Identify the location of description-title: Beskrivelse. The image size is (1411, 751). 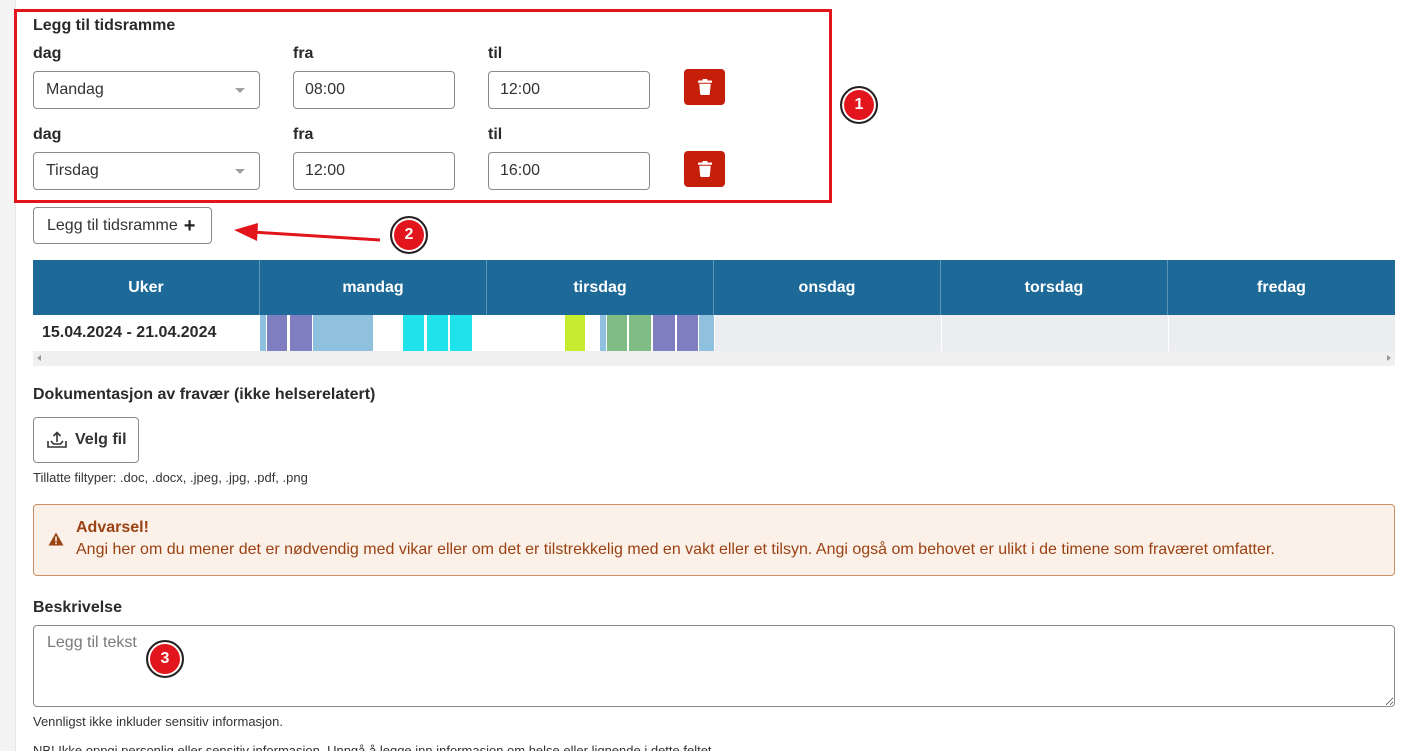
(77, 607).